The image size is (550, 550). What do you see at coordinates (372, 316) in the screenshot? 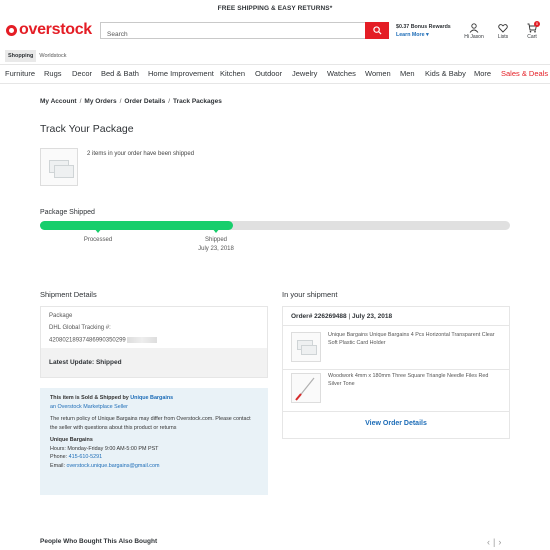
I see `order-date: July 23, 2018` at bounding box center [372, 316].